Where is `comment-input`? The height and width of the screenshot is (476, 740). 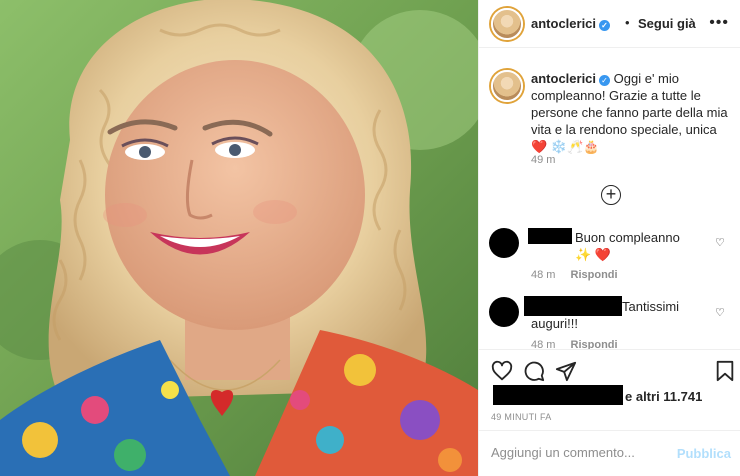
comment-input is located at coordinates (581, 452).